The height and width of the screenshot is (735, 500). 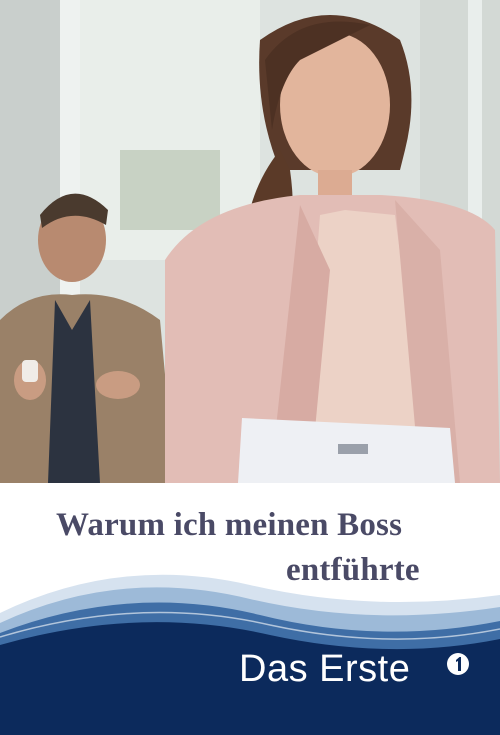 I want to click on ard-one-logo-icon, so click(x=458, y=664).